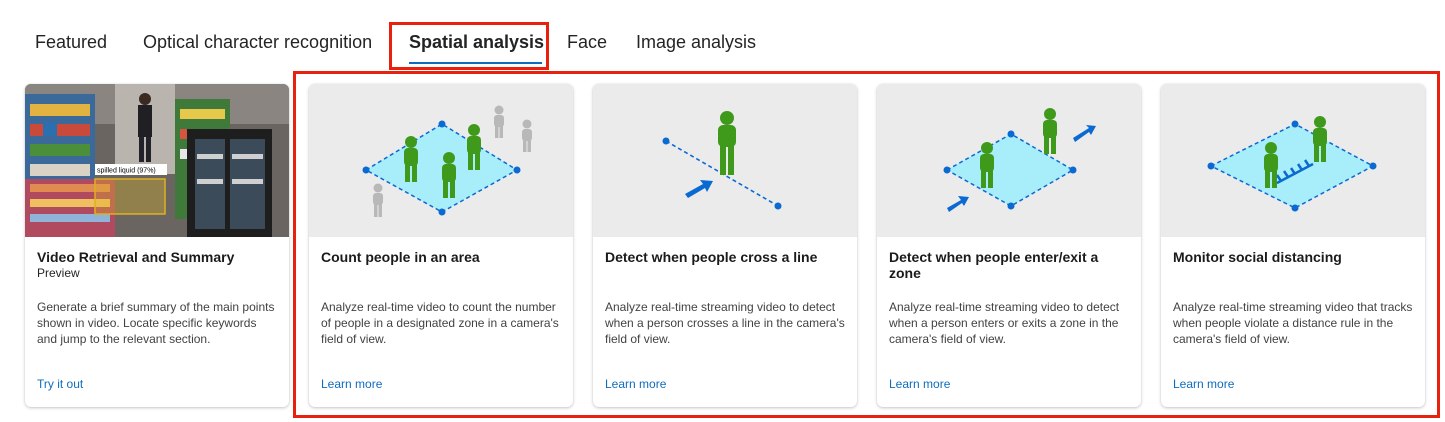 The image size is (1445, 422). I want to click on tab-face: Face, so click(587, 42).